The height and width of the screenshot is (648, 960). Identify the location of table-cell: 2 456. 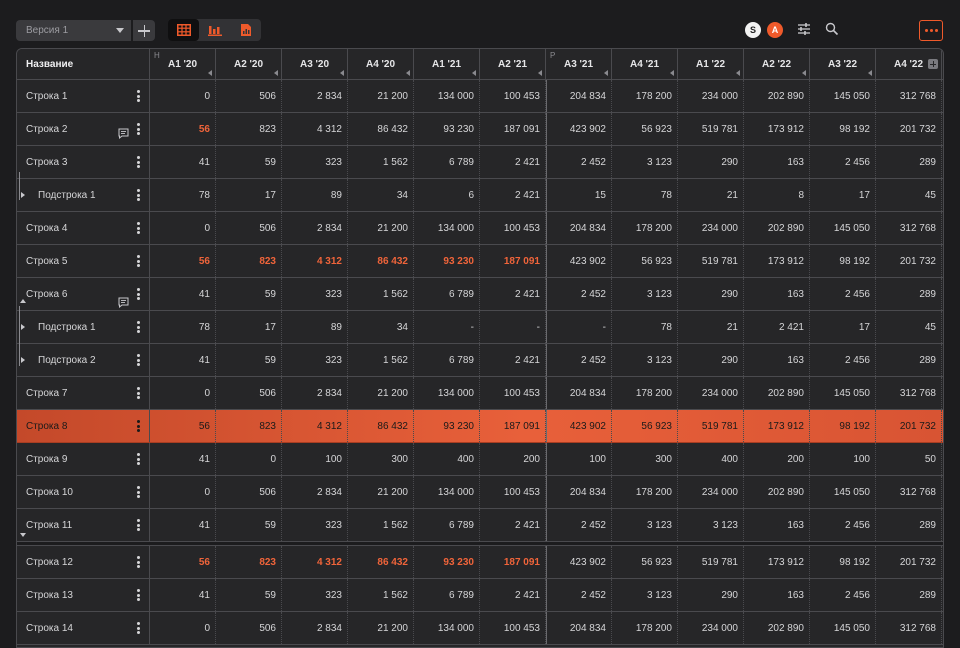
(843, 360).